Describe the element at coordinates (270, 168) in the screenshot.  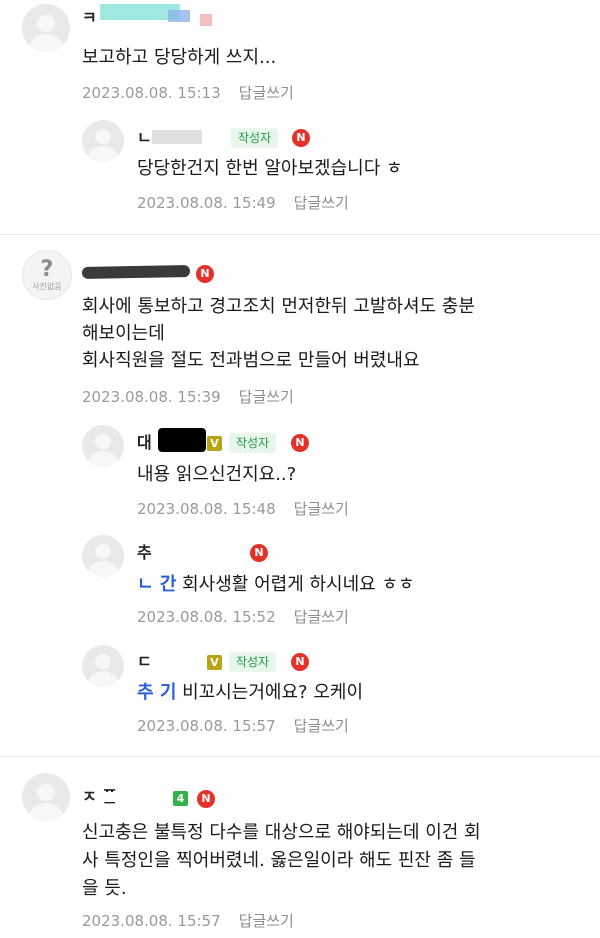
I see `comment-text: 당당한건지 한번 알아보겠습니다 ㅎ` at that location.